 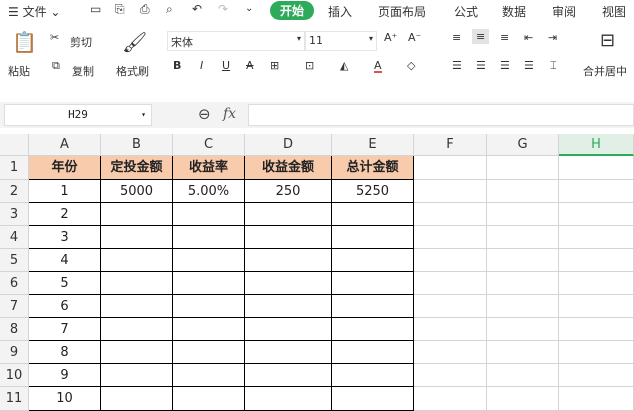 I want to click on cell-D7, so click(x=288, y=306).